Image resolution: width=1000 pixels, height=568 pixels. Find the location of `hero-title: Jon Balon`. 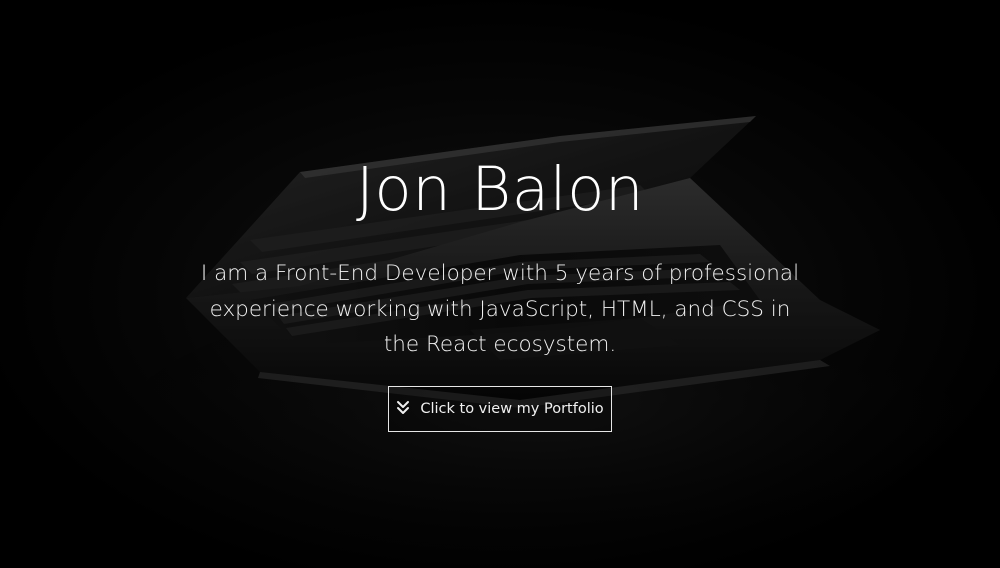

hero-title: Jon Balon is located at coordinates (500, 189).